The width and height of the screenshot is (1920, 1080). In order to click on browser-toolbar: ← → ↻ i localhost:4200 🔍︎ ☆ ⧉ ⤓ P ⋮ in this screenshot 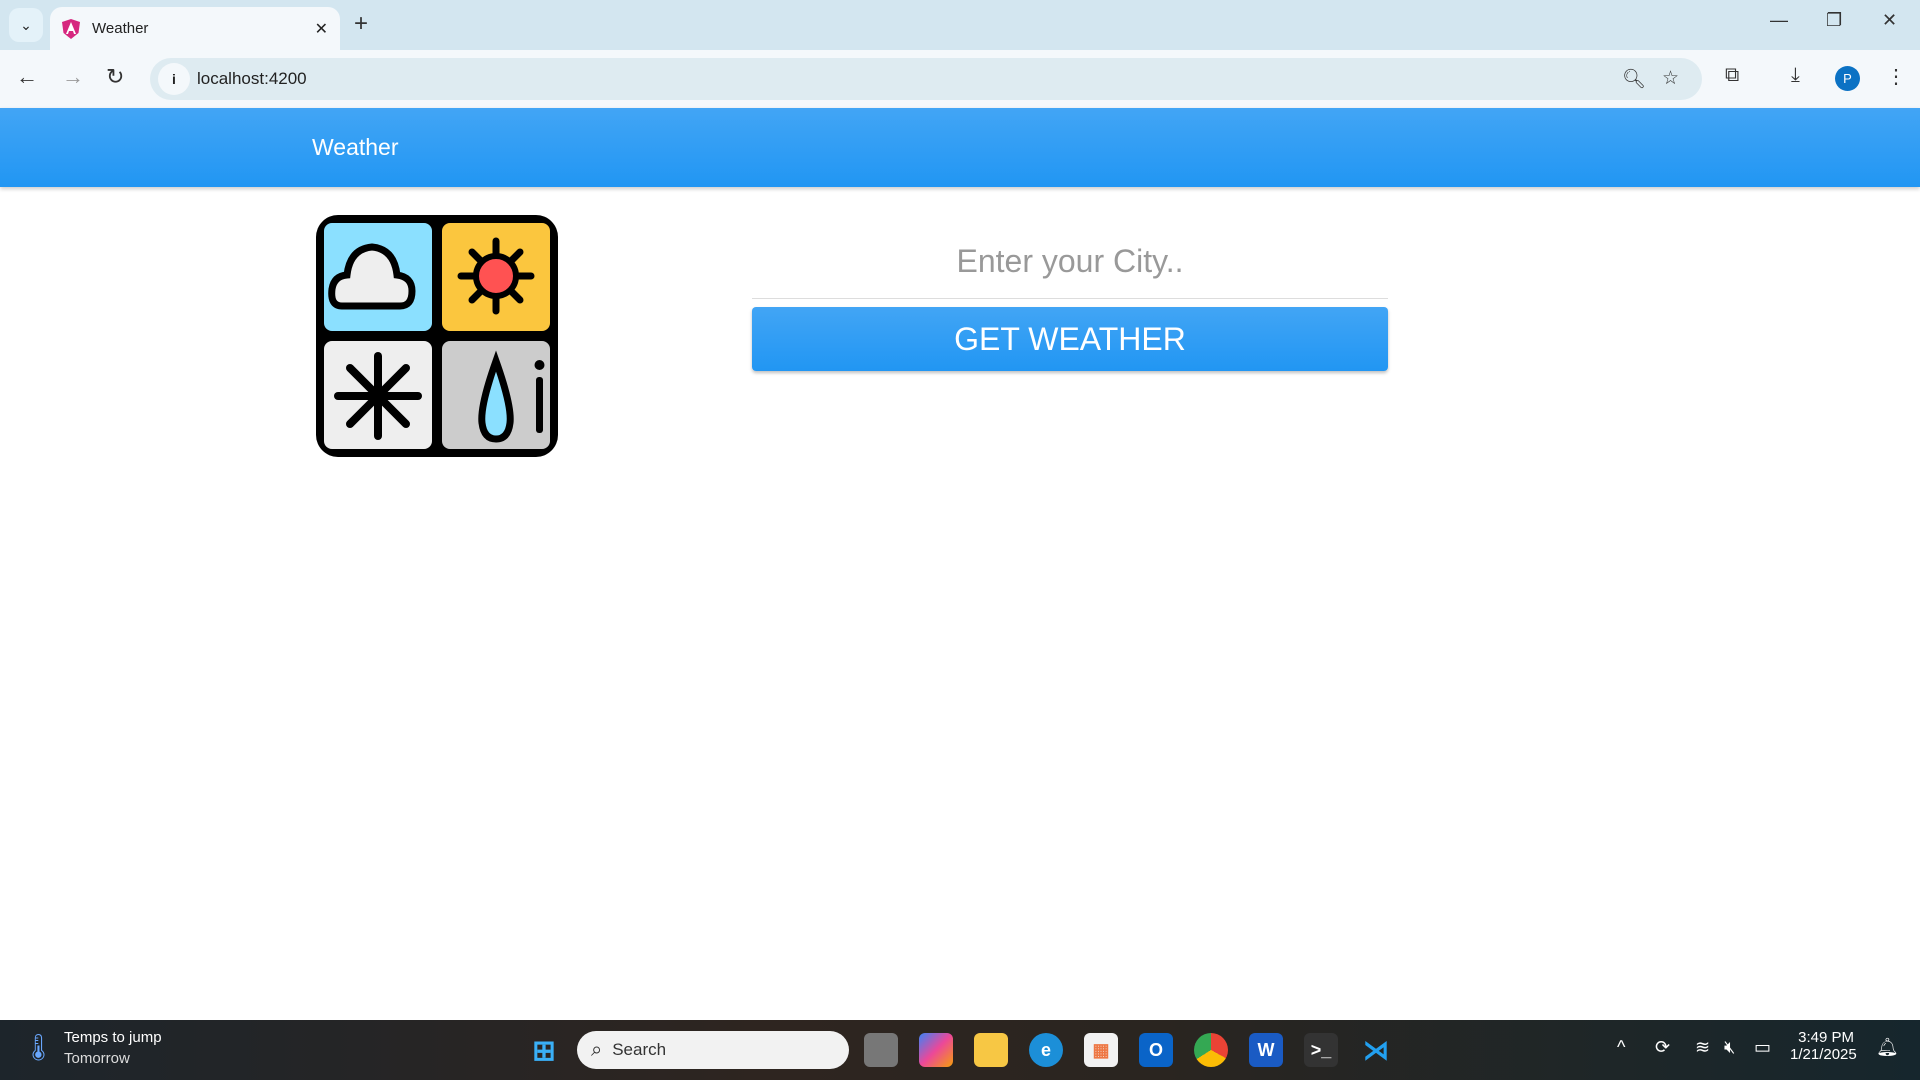, I will do `click(960, 79)`.